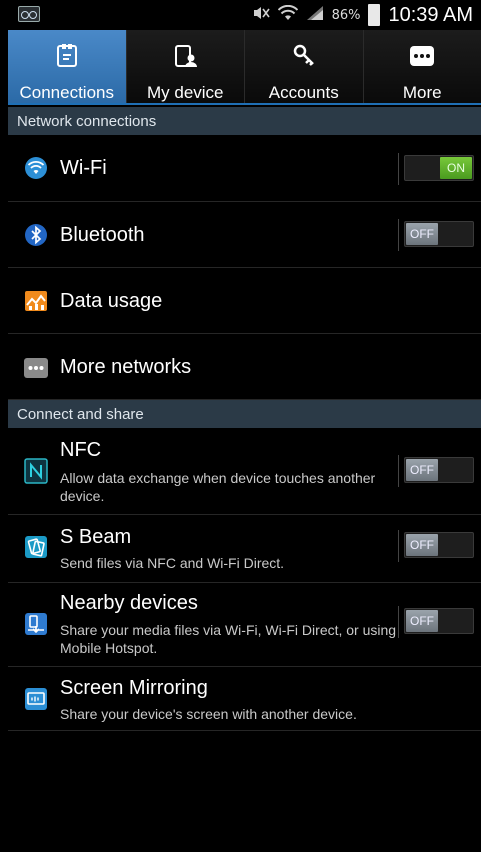 The width and height of the screenshot is (481, 852). I want to click on nearby-devices-icon, so click(36, 624).